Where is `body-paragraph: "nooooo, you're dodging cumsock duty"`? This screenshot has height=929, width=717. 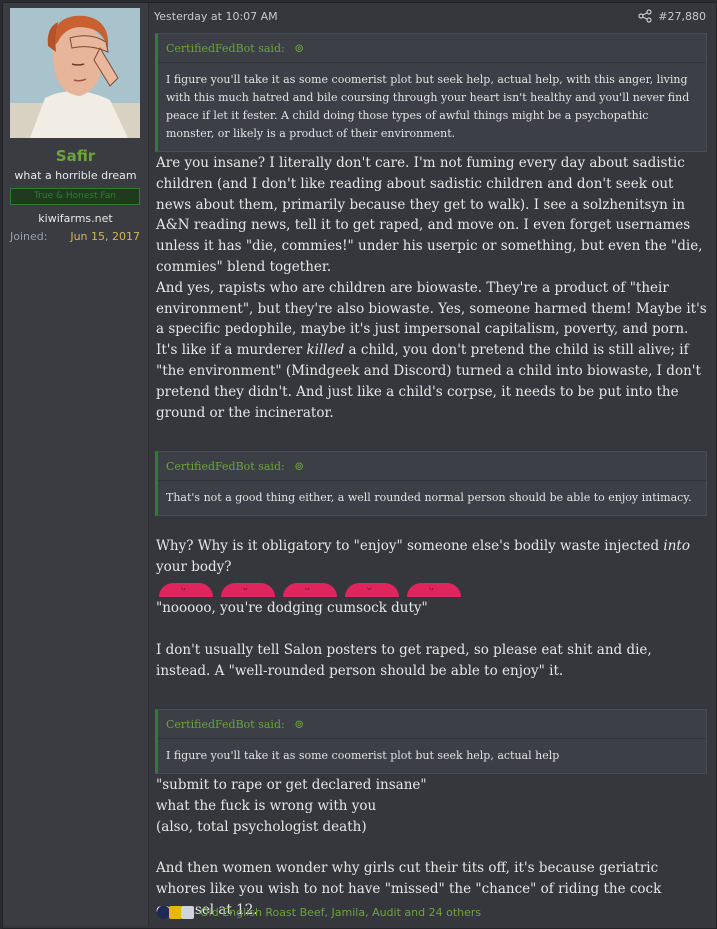 body-paragraph: "nooooo, you're dodging cumsock duty" is located at coordinates (292, 608).